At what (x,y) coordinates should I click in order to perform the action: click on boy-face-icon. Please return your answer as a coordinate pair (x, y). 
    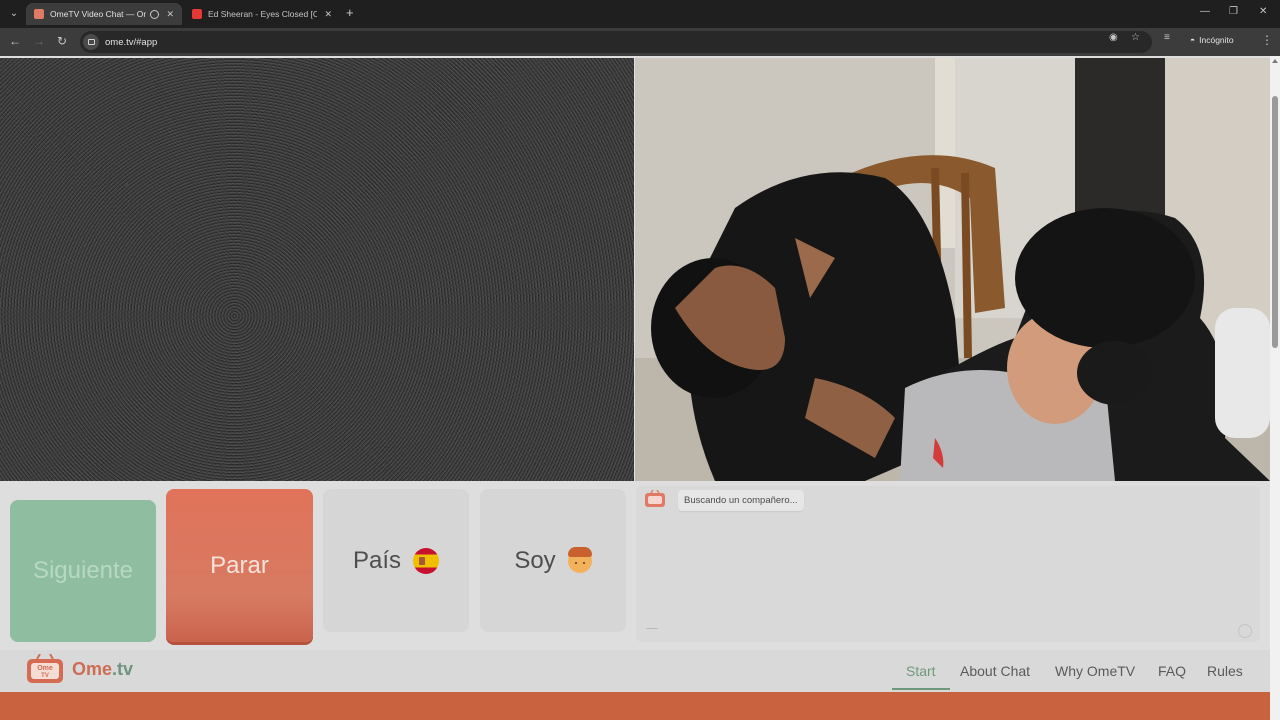
    Looking at the image, I should click on (579, 559).